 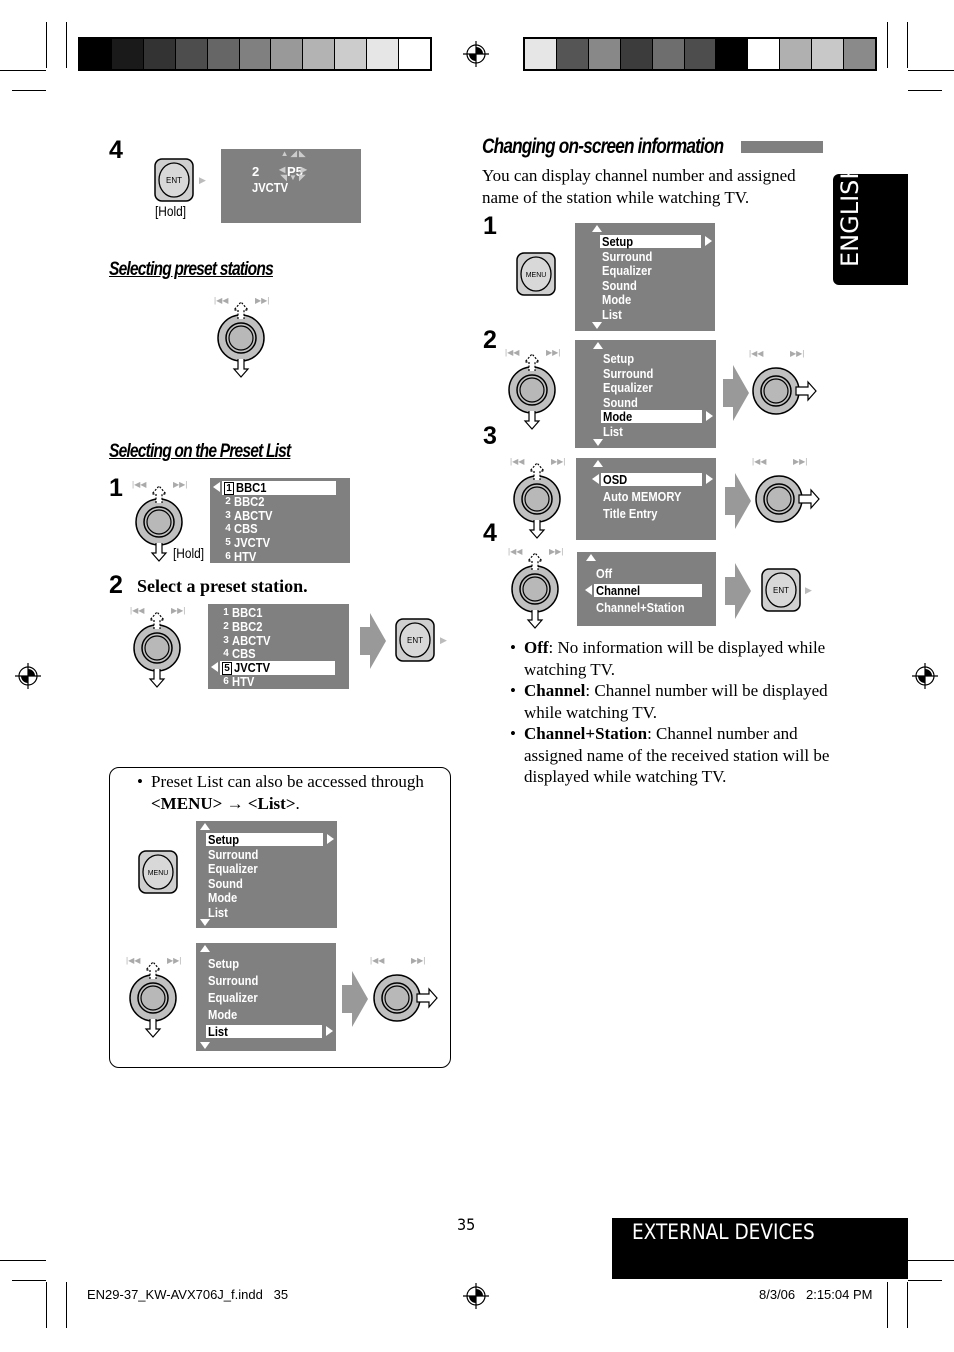 What do you see at coordinates (723, 1232) in the screenshot?
I see `section-title: EXTERNAL DEVICES` at bounding box center [723, 1232].